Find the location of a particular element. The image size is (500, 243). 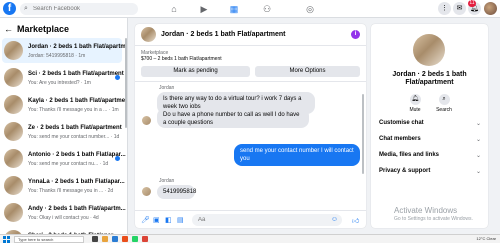

windows-start-icon is located at coordinates (6, 239).